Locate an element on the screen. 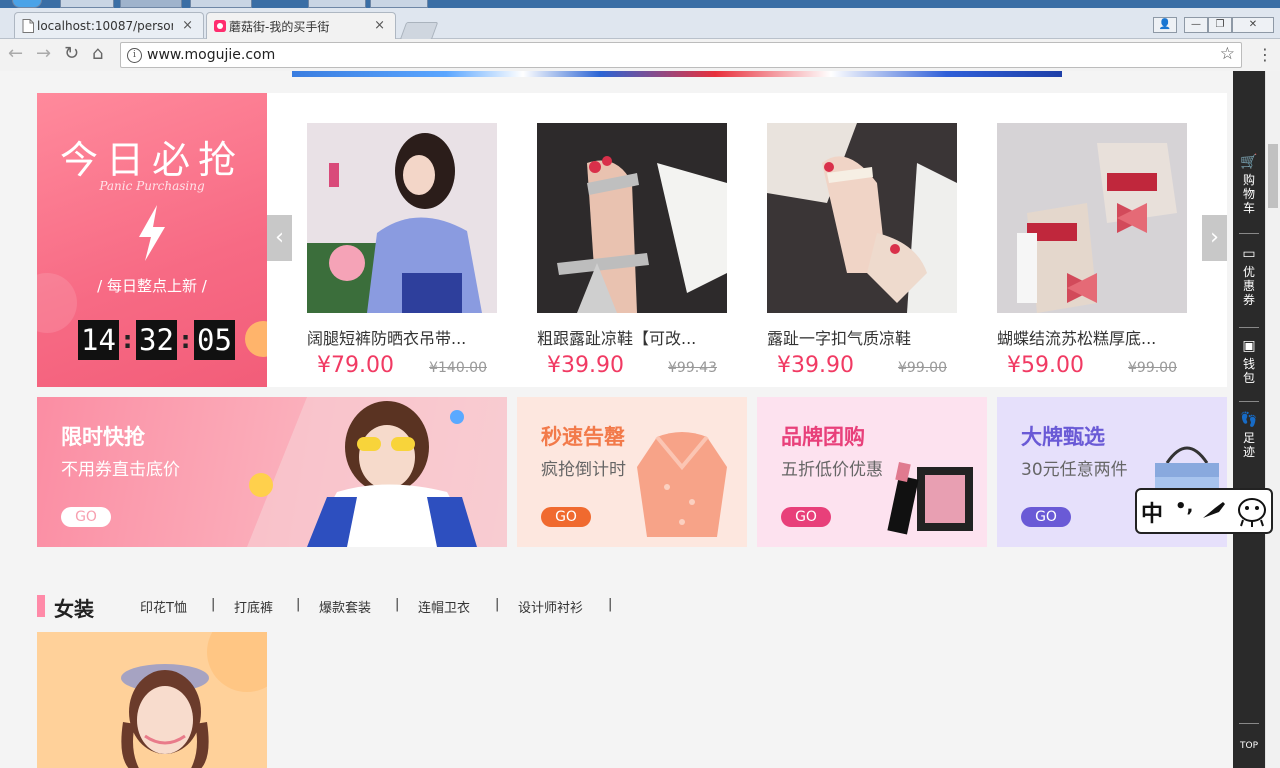 Image resolution: width=1280 pixels, height=768 pixels. reload-button: ↻ is located at coordinates (71, 54).